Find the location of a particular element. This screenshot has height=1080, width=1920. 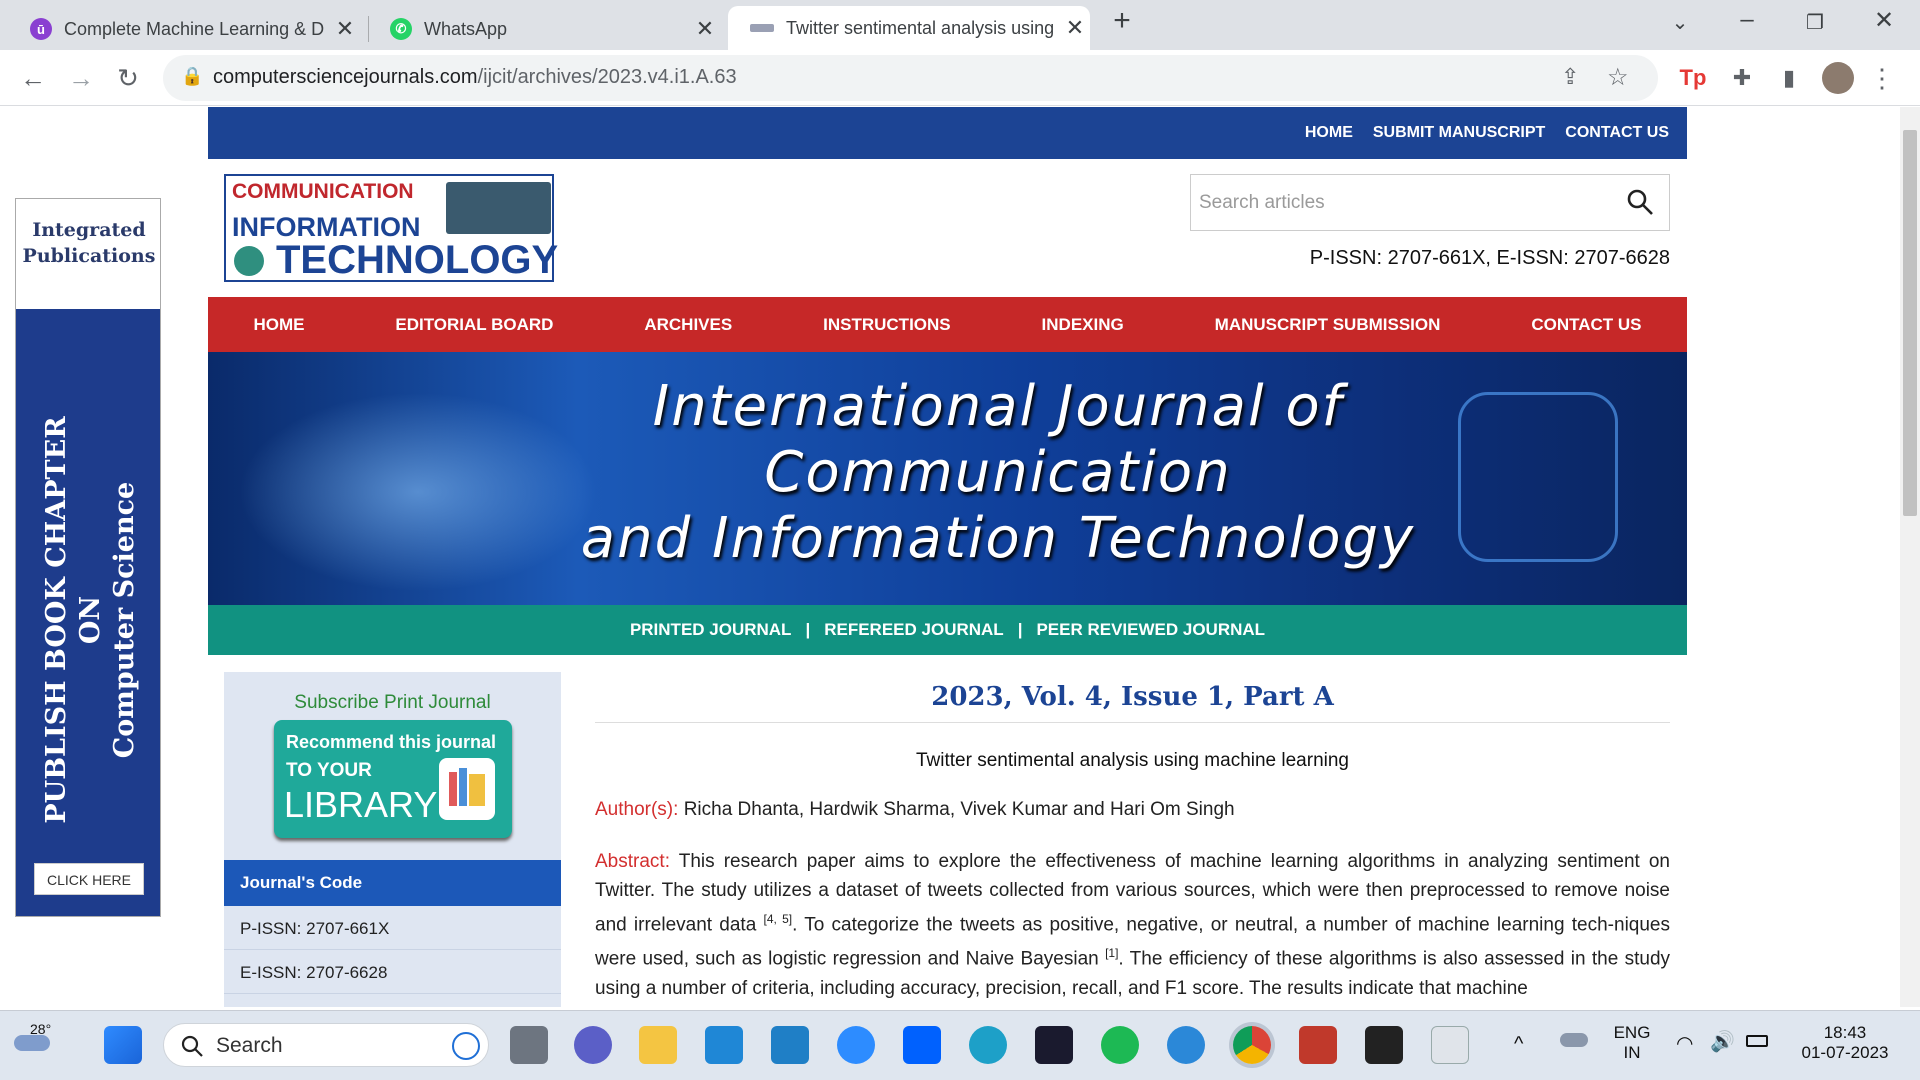

ad-line2: ON is located at coordinates (90, 620).